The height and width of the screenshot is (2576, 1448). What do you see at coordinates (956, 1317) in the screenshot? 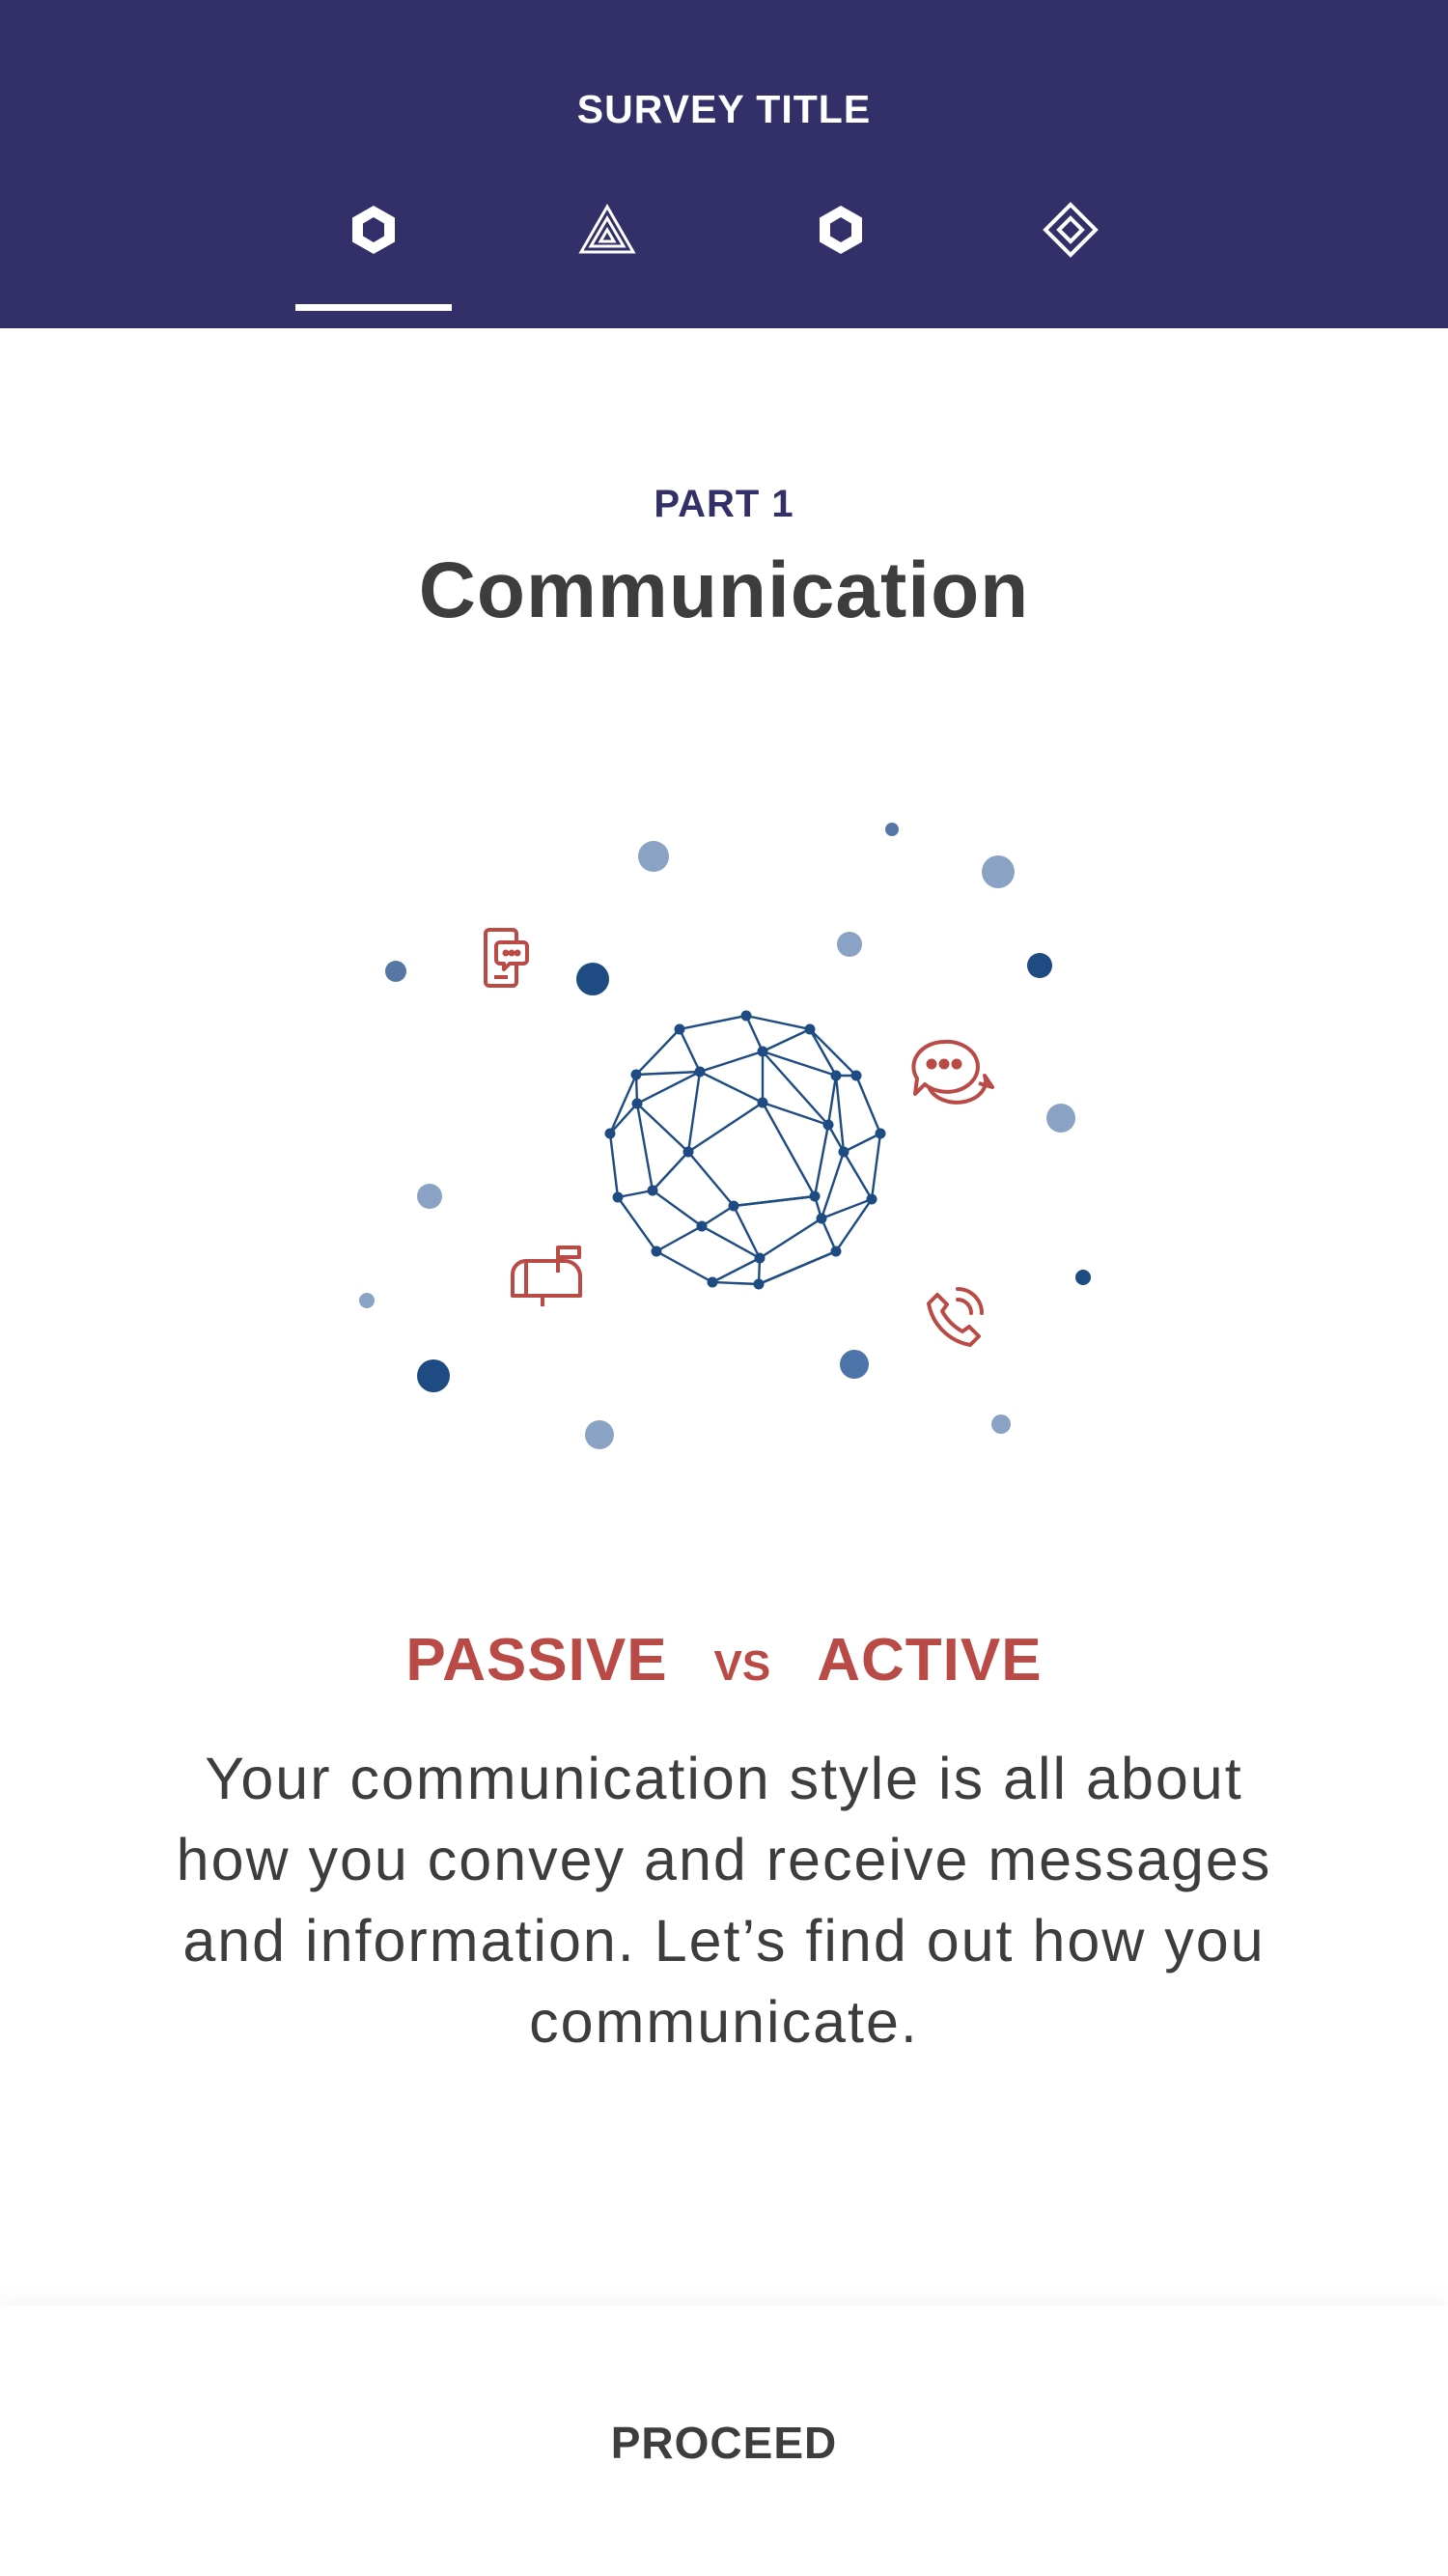
I see `phone-icon` at bounding box center [956, 1317].